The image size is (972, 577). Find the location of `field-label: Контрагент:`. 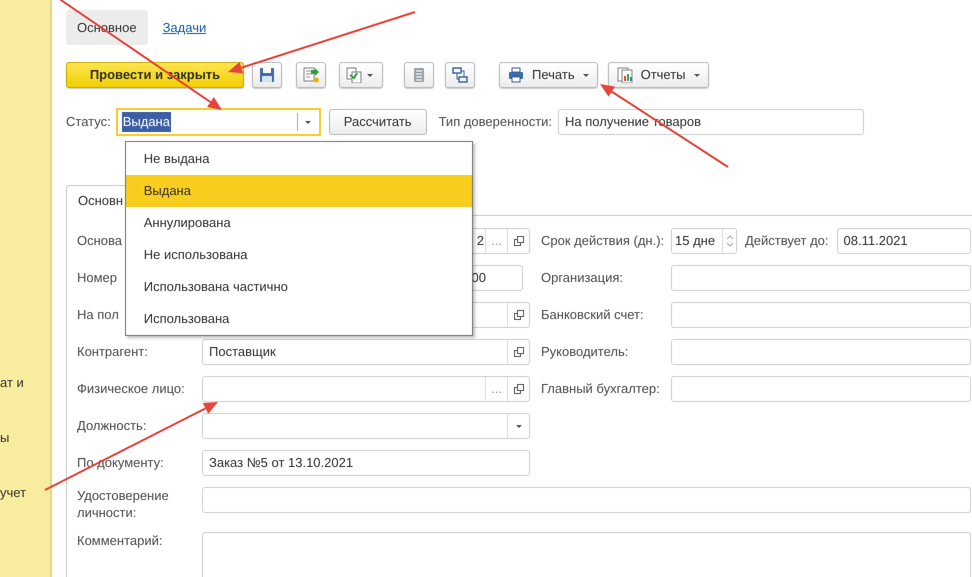

field-label: Контрагент: is located at coordinates (112, 352).